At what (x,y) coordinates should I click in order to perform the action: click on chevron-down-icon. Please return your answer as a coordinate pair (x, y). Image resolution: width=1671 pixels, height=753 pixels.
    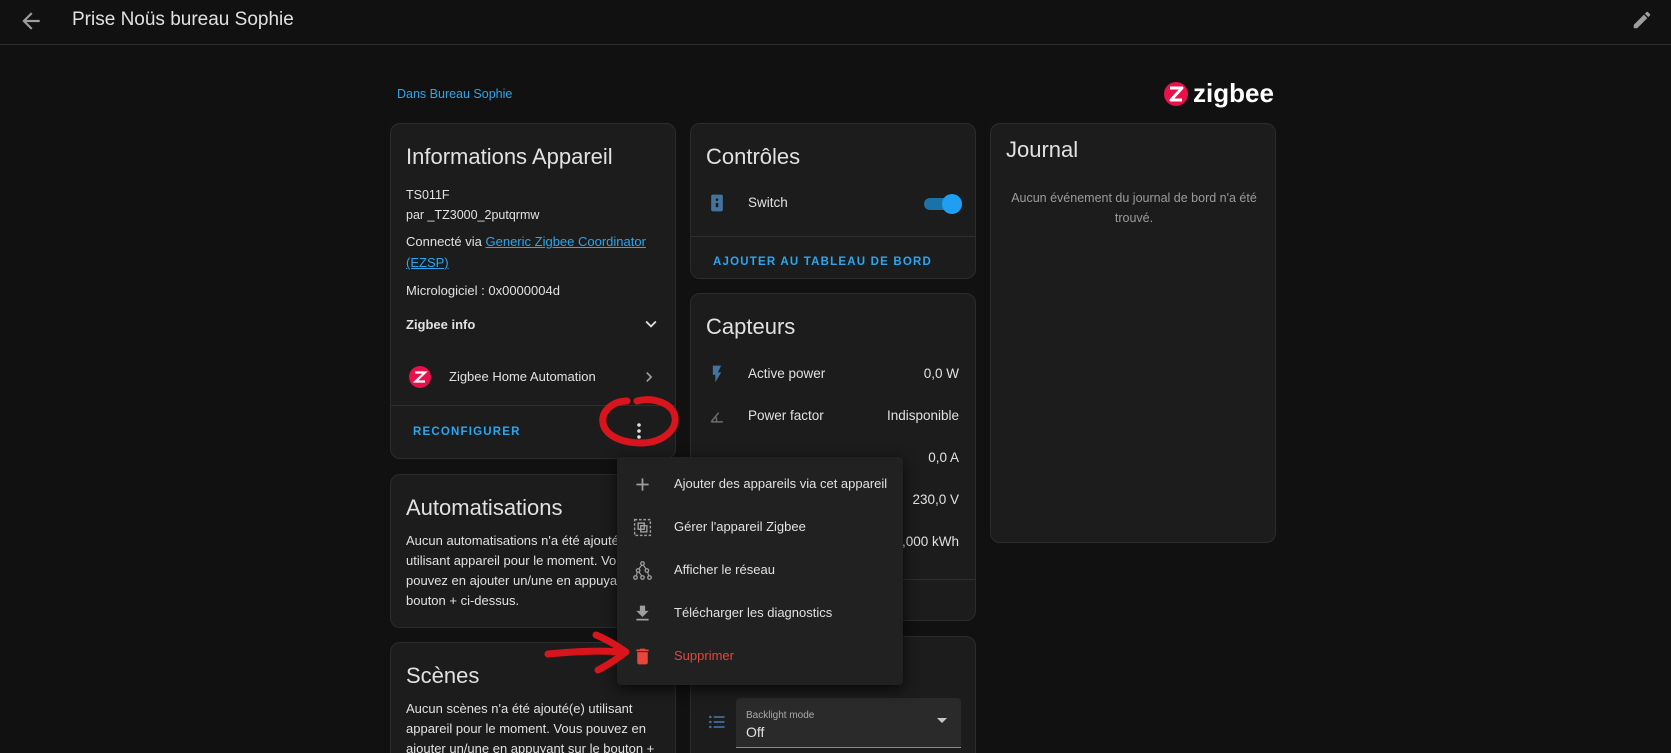
    Looking at the image, I should click on (651, 324).